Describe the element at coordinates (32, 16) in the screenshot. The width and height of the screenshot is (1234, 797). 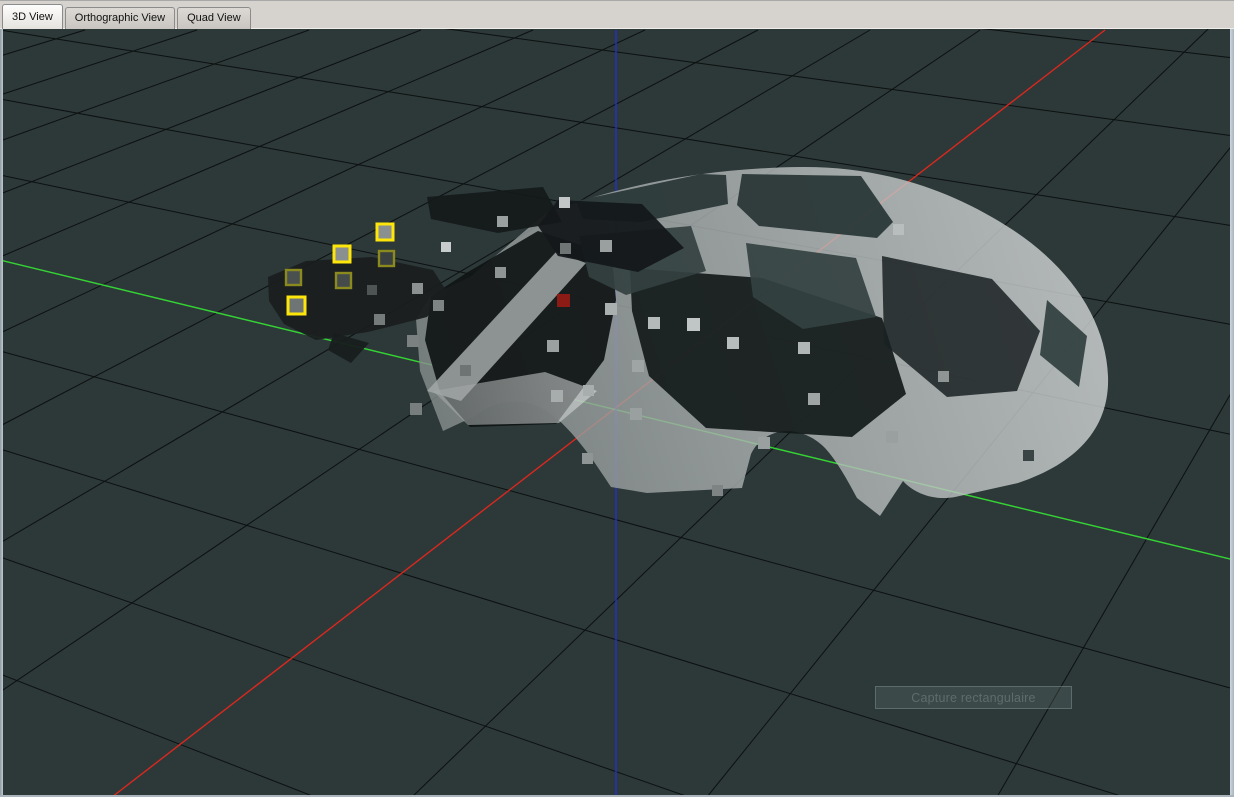
I see `tab-3d-view: 3D View` at that location.